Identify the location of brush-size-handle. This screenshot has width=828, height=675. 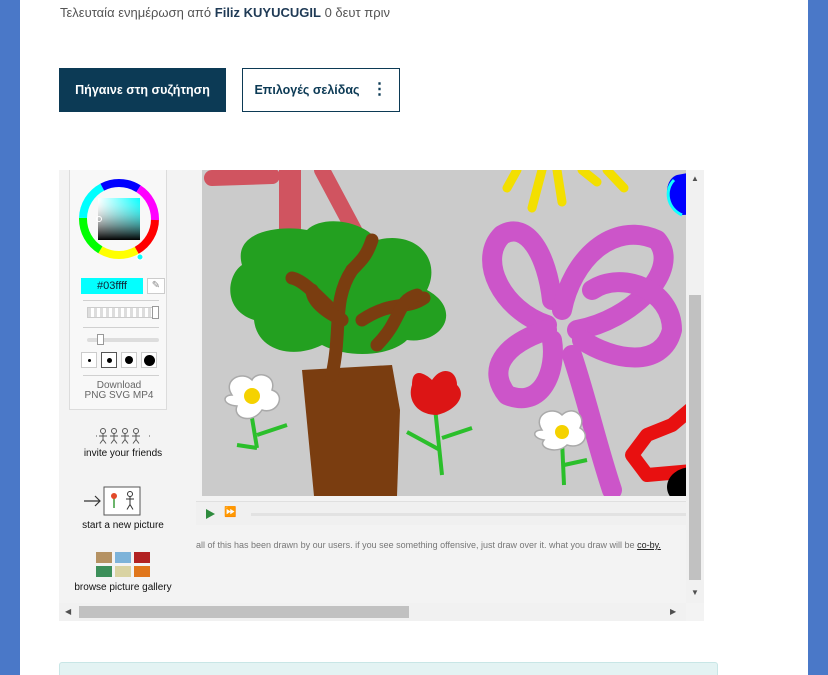
(100, 339).